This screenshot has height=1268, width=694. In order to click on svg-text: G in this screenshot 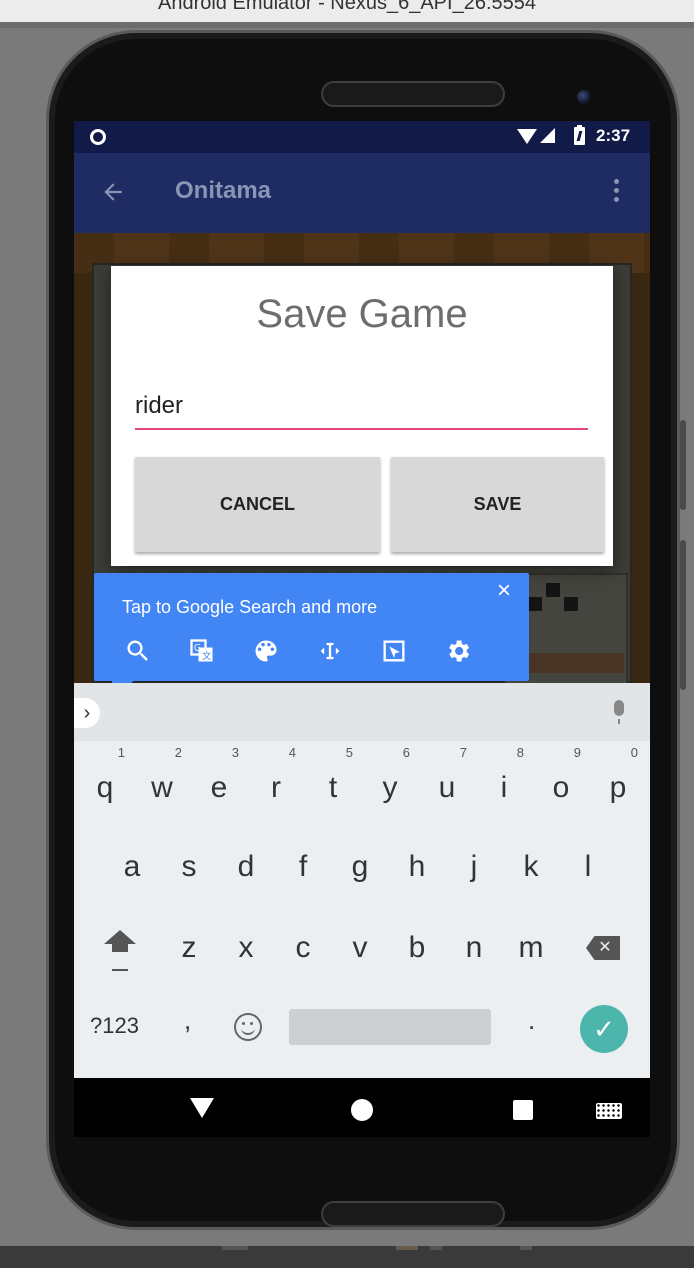, I will do `click(197, 648)`.